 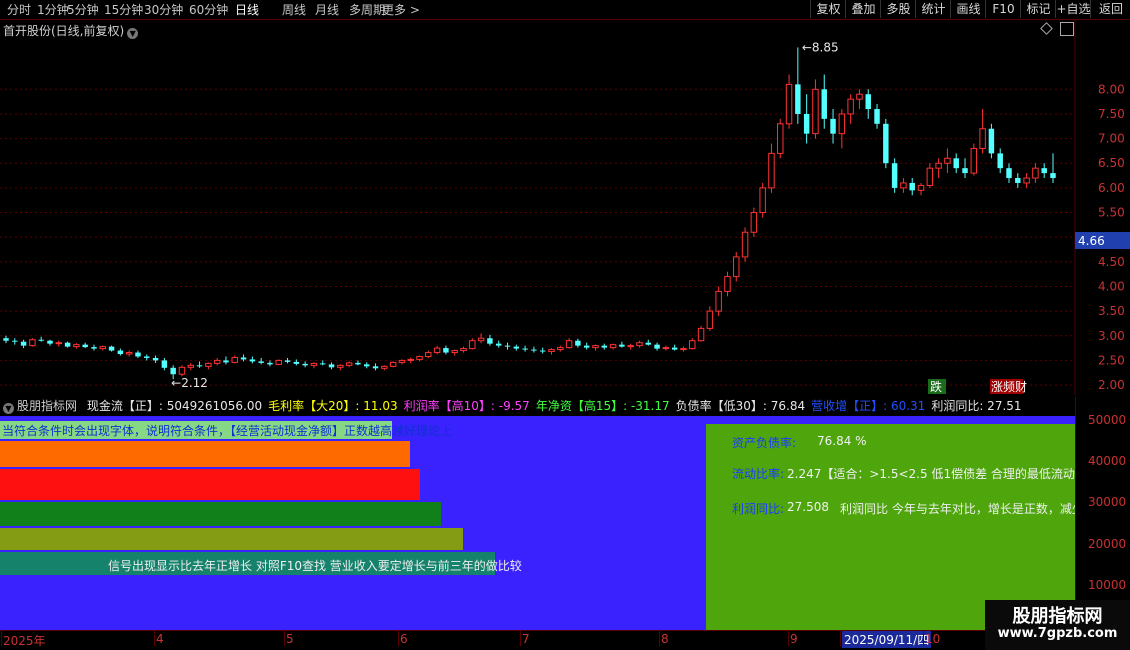 What do you see at coordinates (936, 386) in the screenshot?
I see `signal-die: 跌` at bounding box center [936, 386].